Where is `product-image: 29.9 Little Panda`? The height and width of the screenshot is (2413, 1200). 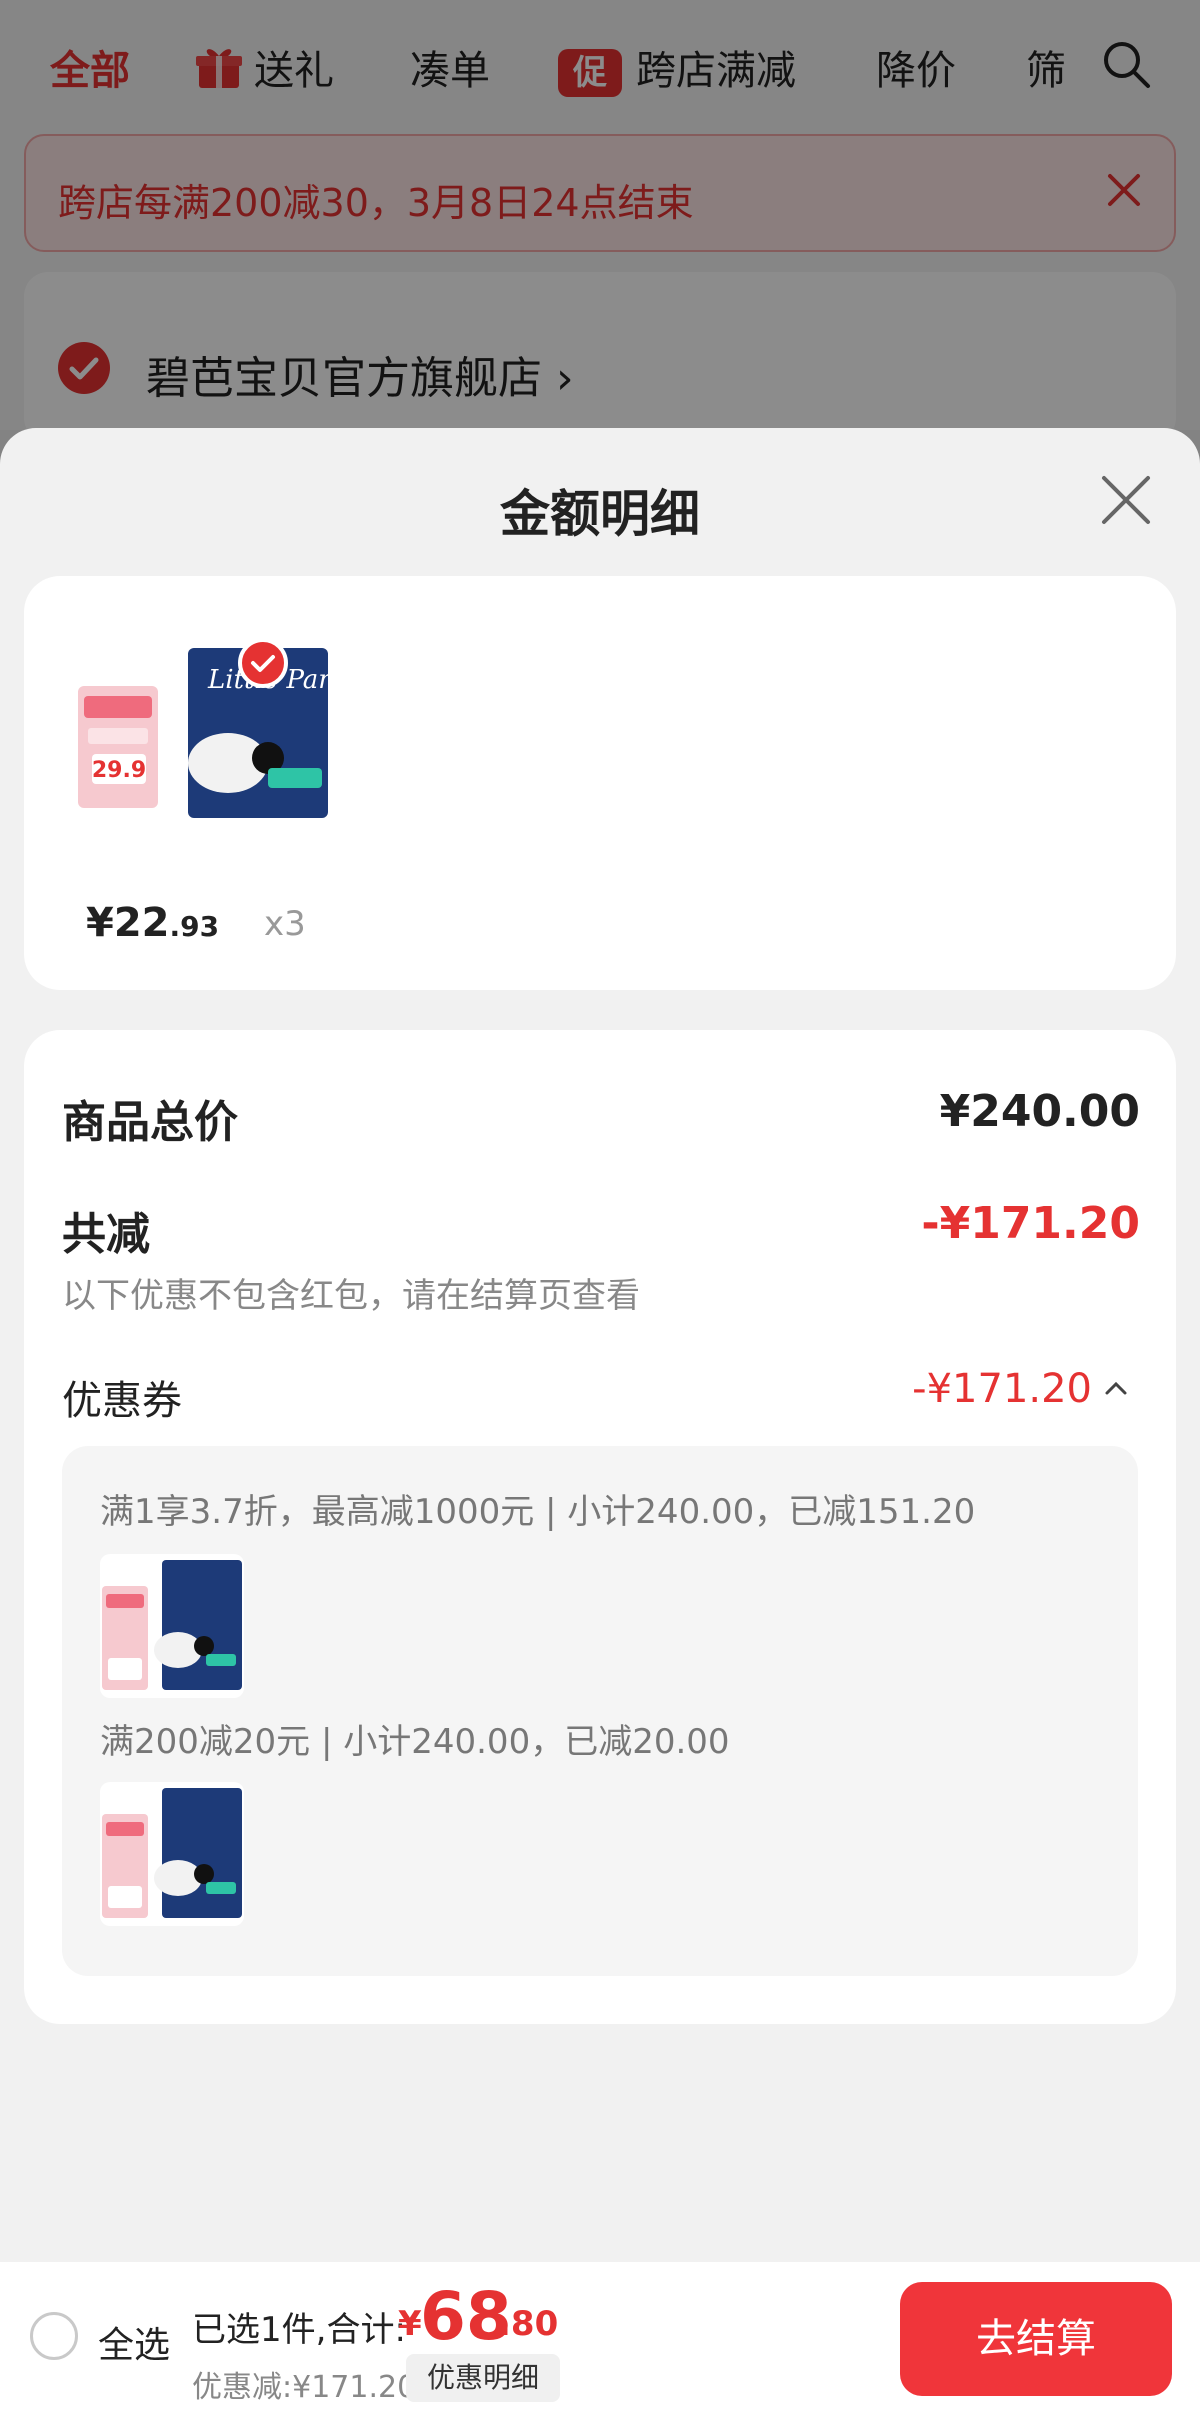 product-image: 29.9 Little Panda is located at coordinates (203, 733).